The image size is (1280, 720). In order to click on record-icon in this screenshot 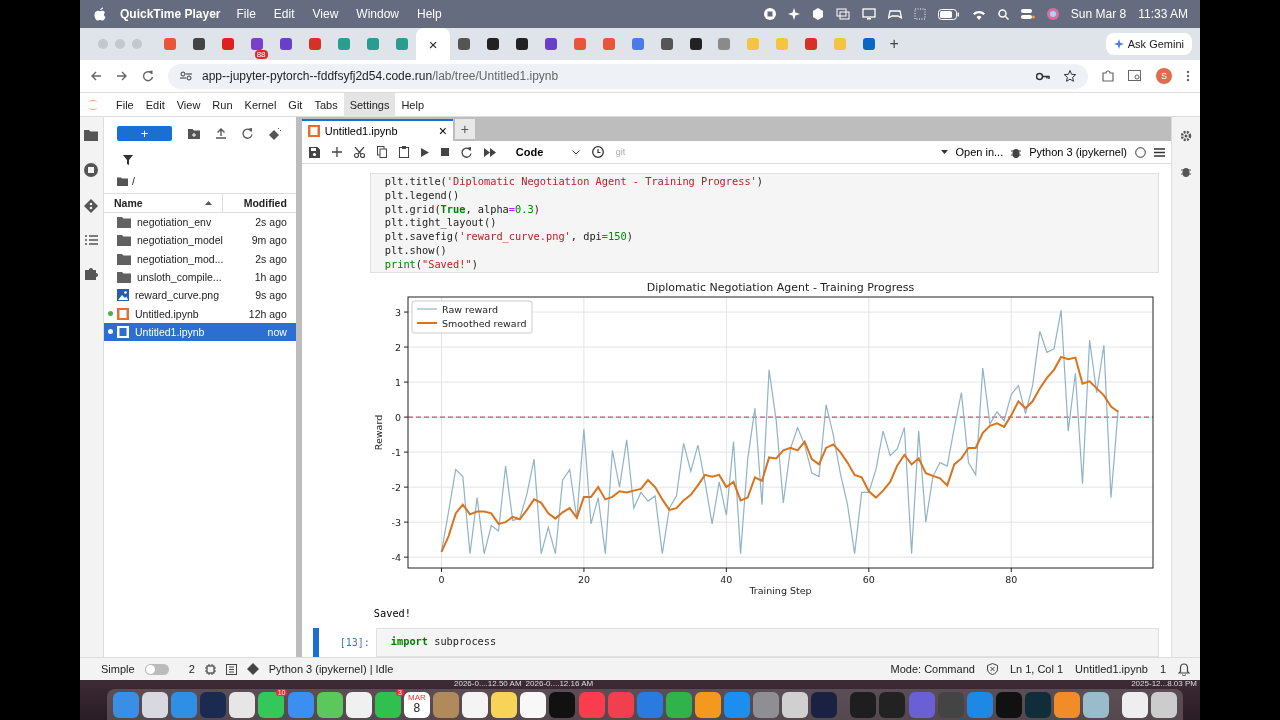, I will do `click(769, 14)`.